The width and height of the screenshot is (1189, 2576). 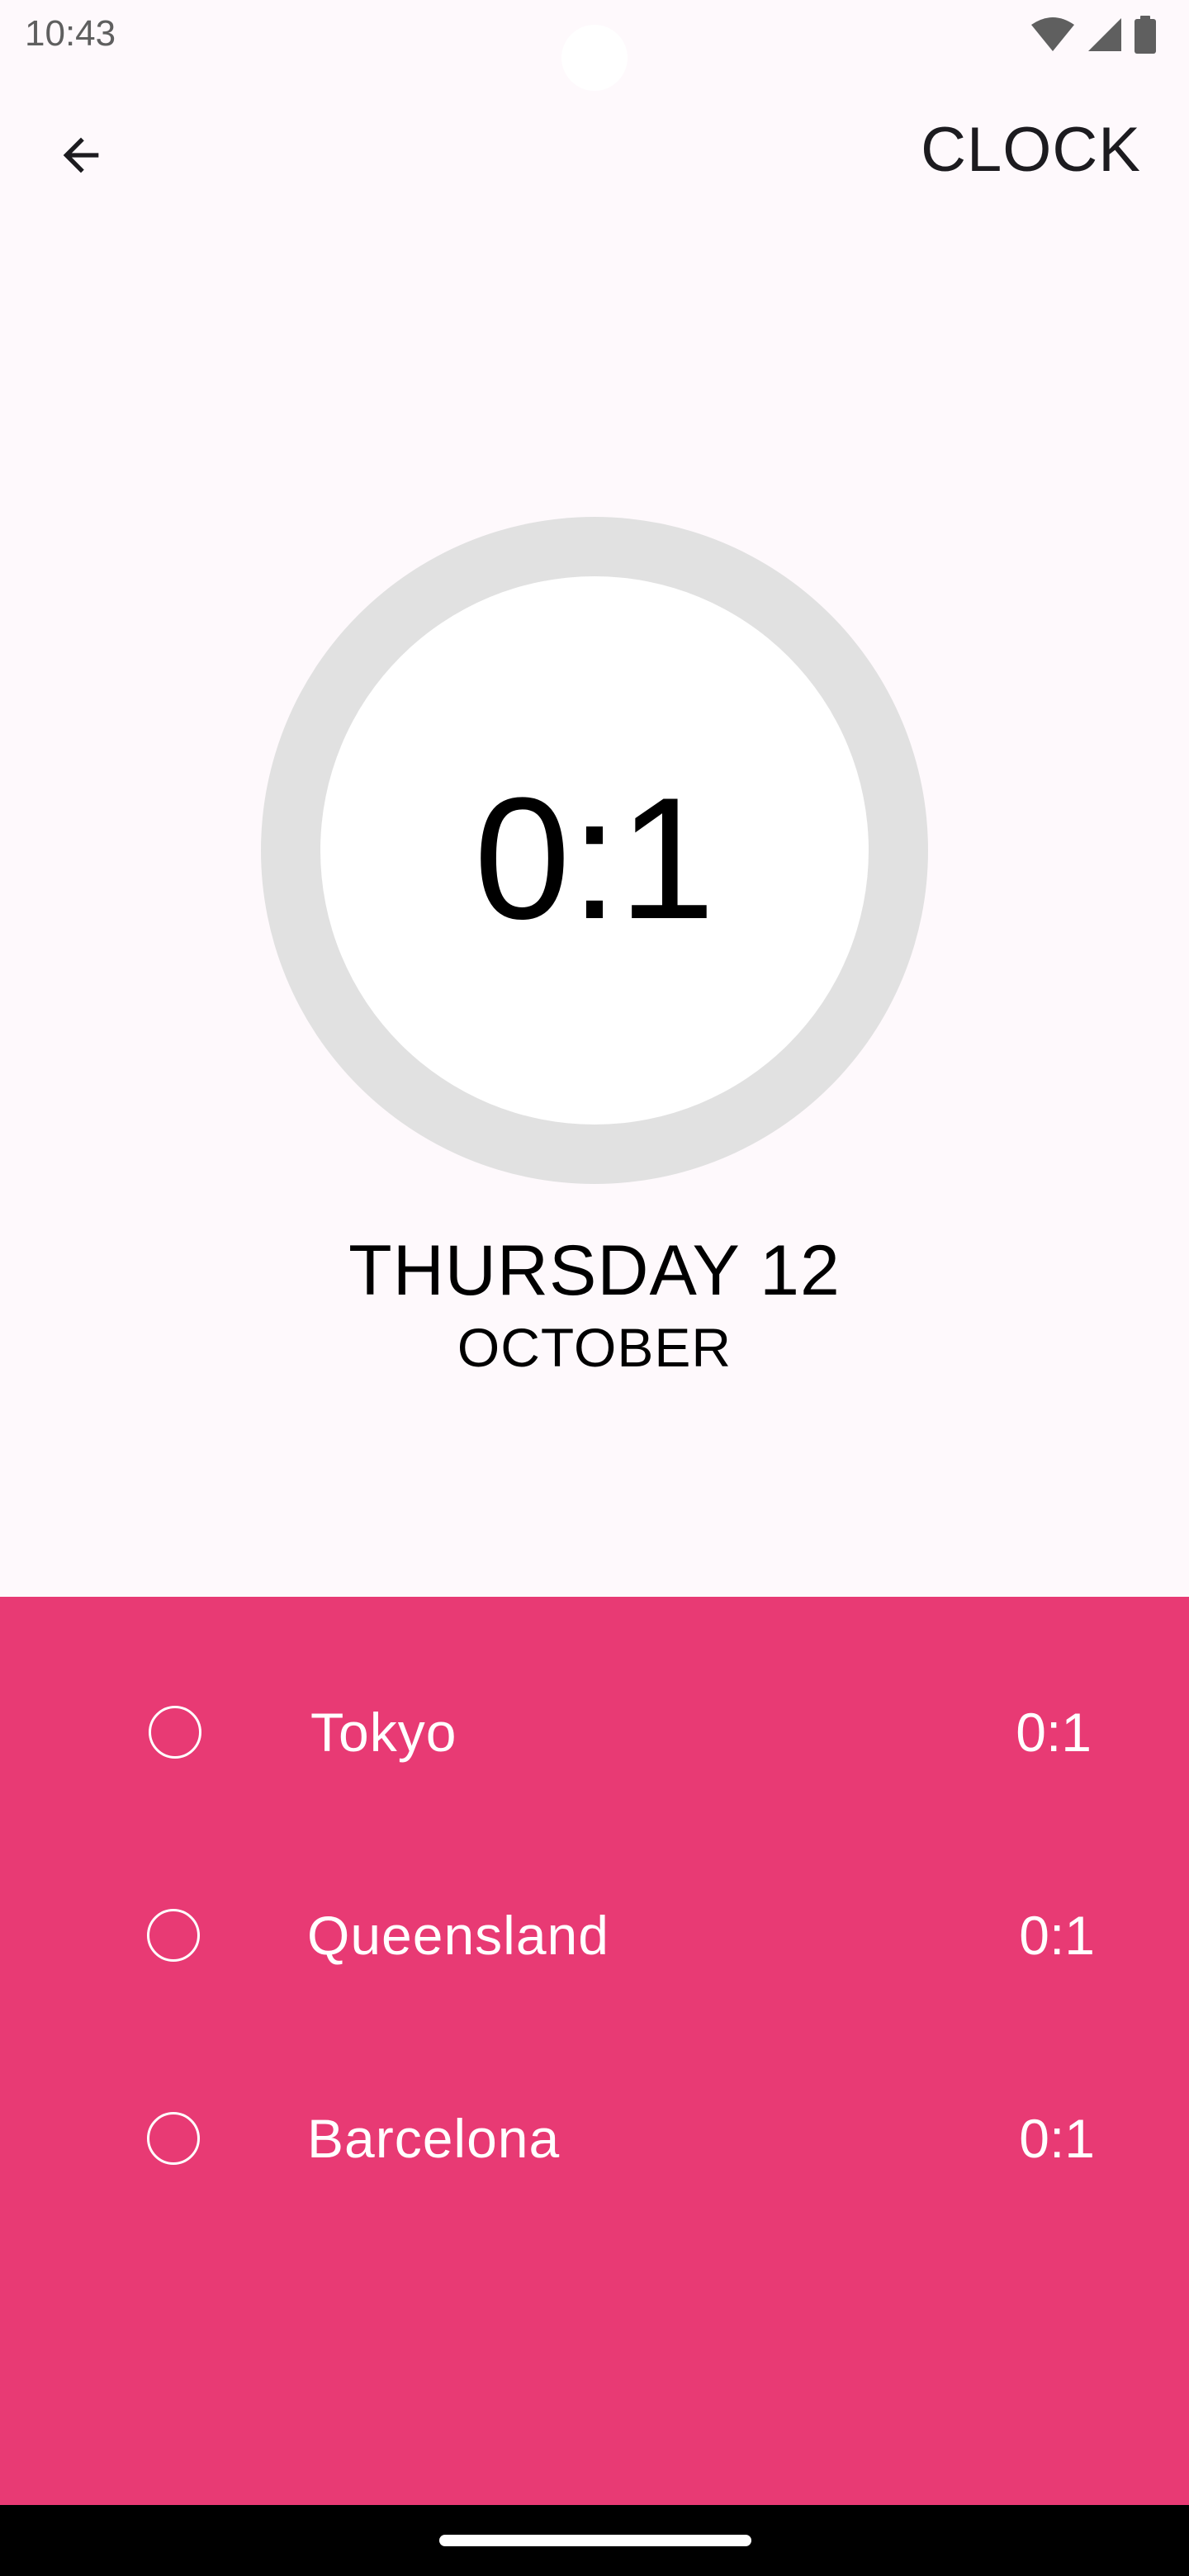 I want to click on city-row-tokyo: Tokyo 0:1, so click(x=594, y=1734).